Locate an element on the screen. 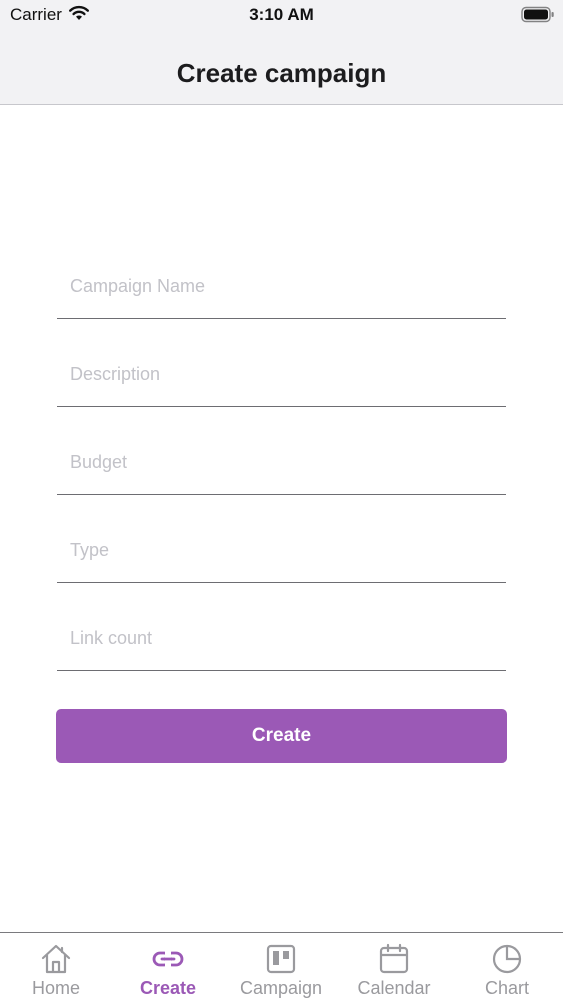 Image resolution: width=563 pixels, height=1001 pixels. campaign-name-input is located at coordinates (280, 286).